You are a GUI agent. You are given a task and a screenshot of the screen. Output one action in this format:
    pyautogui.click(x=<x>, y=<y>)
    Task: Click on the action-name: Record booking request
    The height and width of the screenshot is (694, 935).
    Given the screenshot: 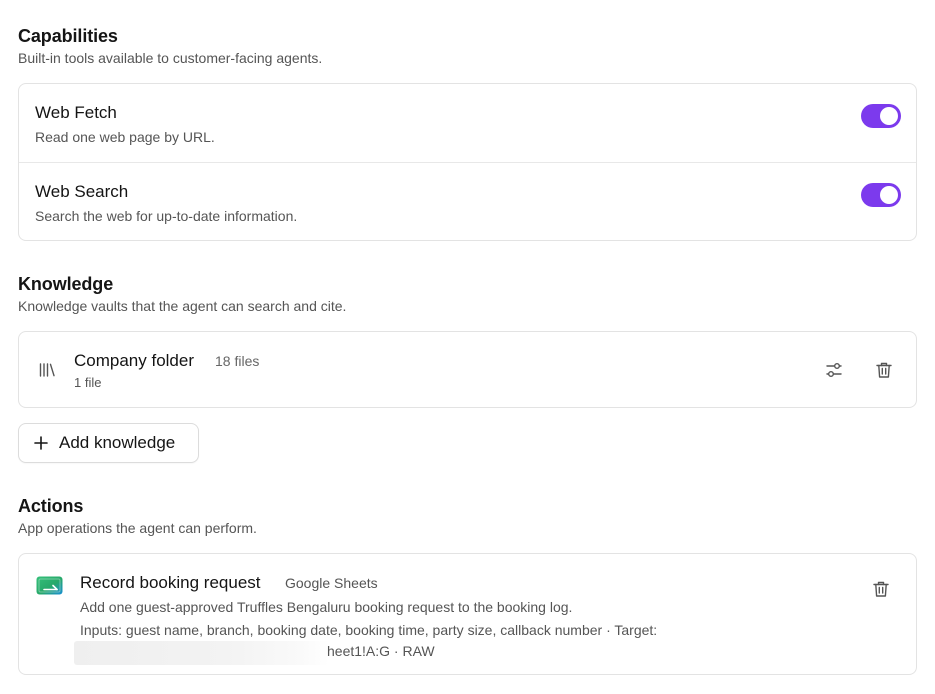 What is the action you would take?
    pyautogui.click(x=170, y=582)
    